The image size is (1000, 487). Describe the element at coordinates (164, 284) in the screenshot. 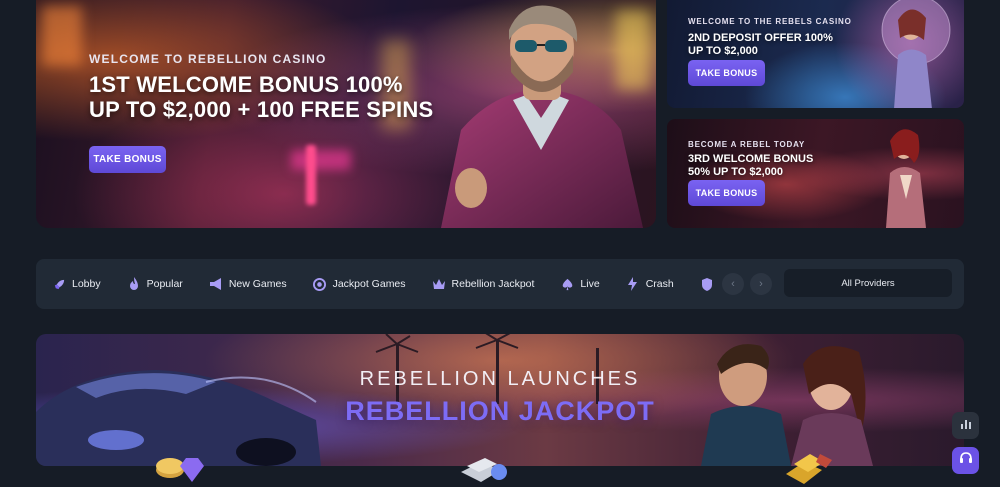

I see `category-label: Popular` at that location.